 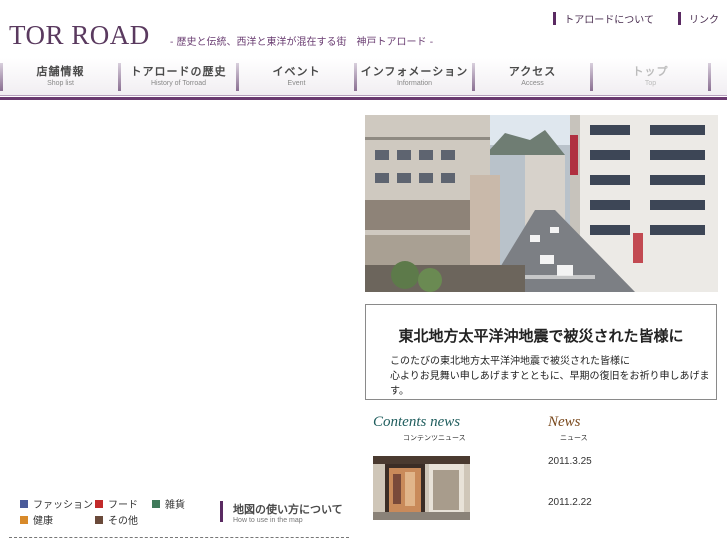 What do you see at coordinates (175, 505) in the screenshot?
I see `legend-label: 雑貨` at bounding box center [175, 505].